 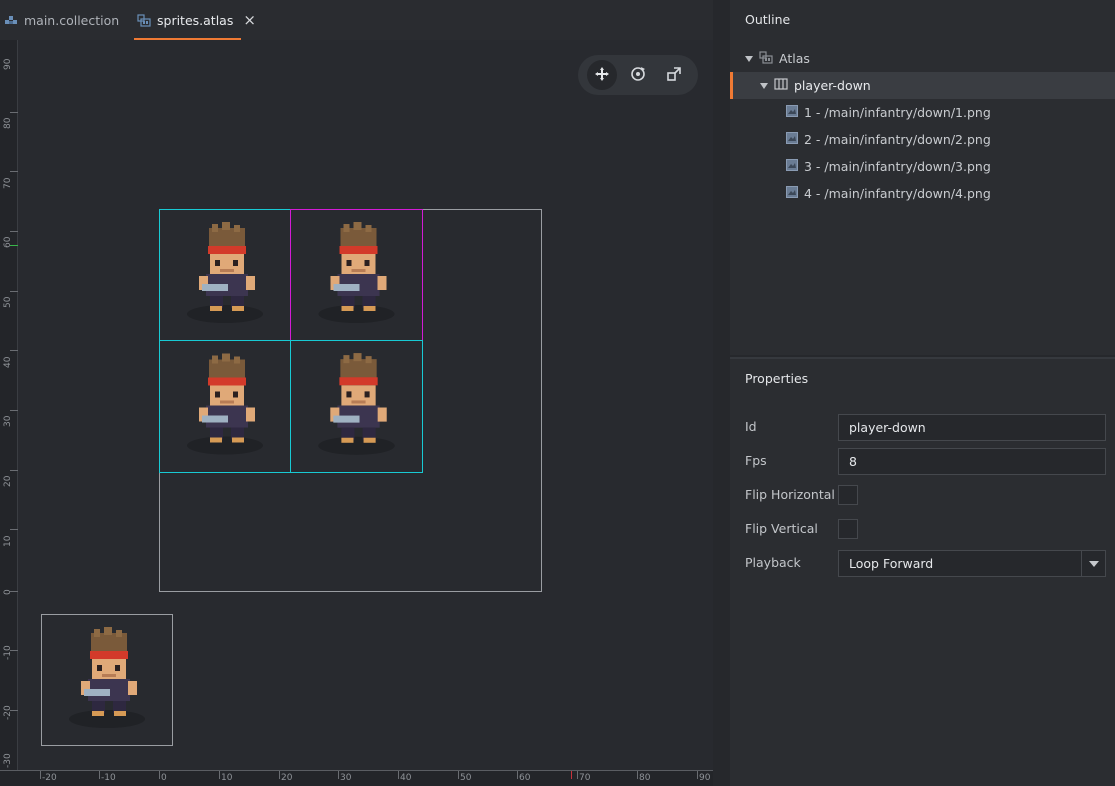 I want to click on vertical-ruler: 90 80 70 60 50 40 30 20 10 0 -10 -20 -30, so click(x=9, y=405).